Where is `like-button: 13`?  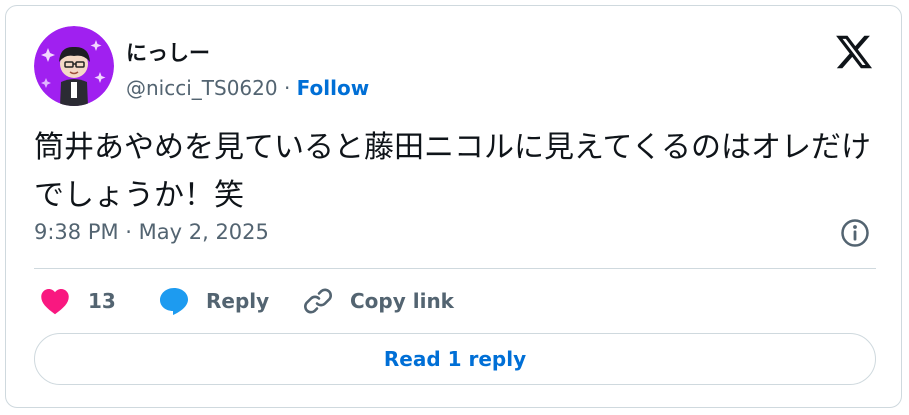
like-button: 13 is located at coordinates (78, 301).